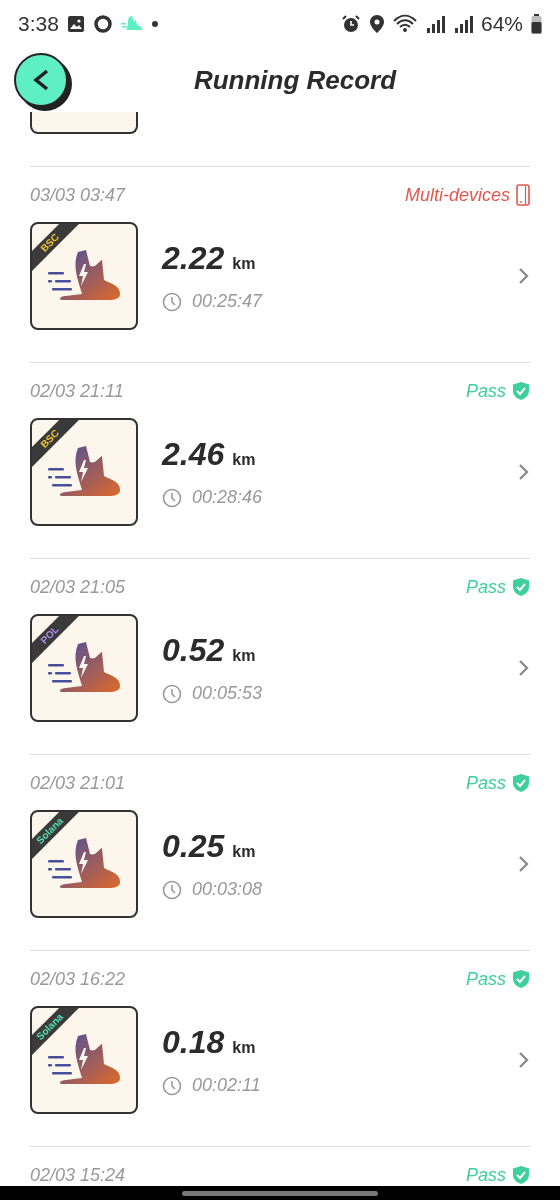 This screenshot has width=560, height=1200. What do you see at coordinates (227, 693) in the screenshot?
I see `duration: 00:05:53` at bounding box center [227, 693].